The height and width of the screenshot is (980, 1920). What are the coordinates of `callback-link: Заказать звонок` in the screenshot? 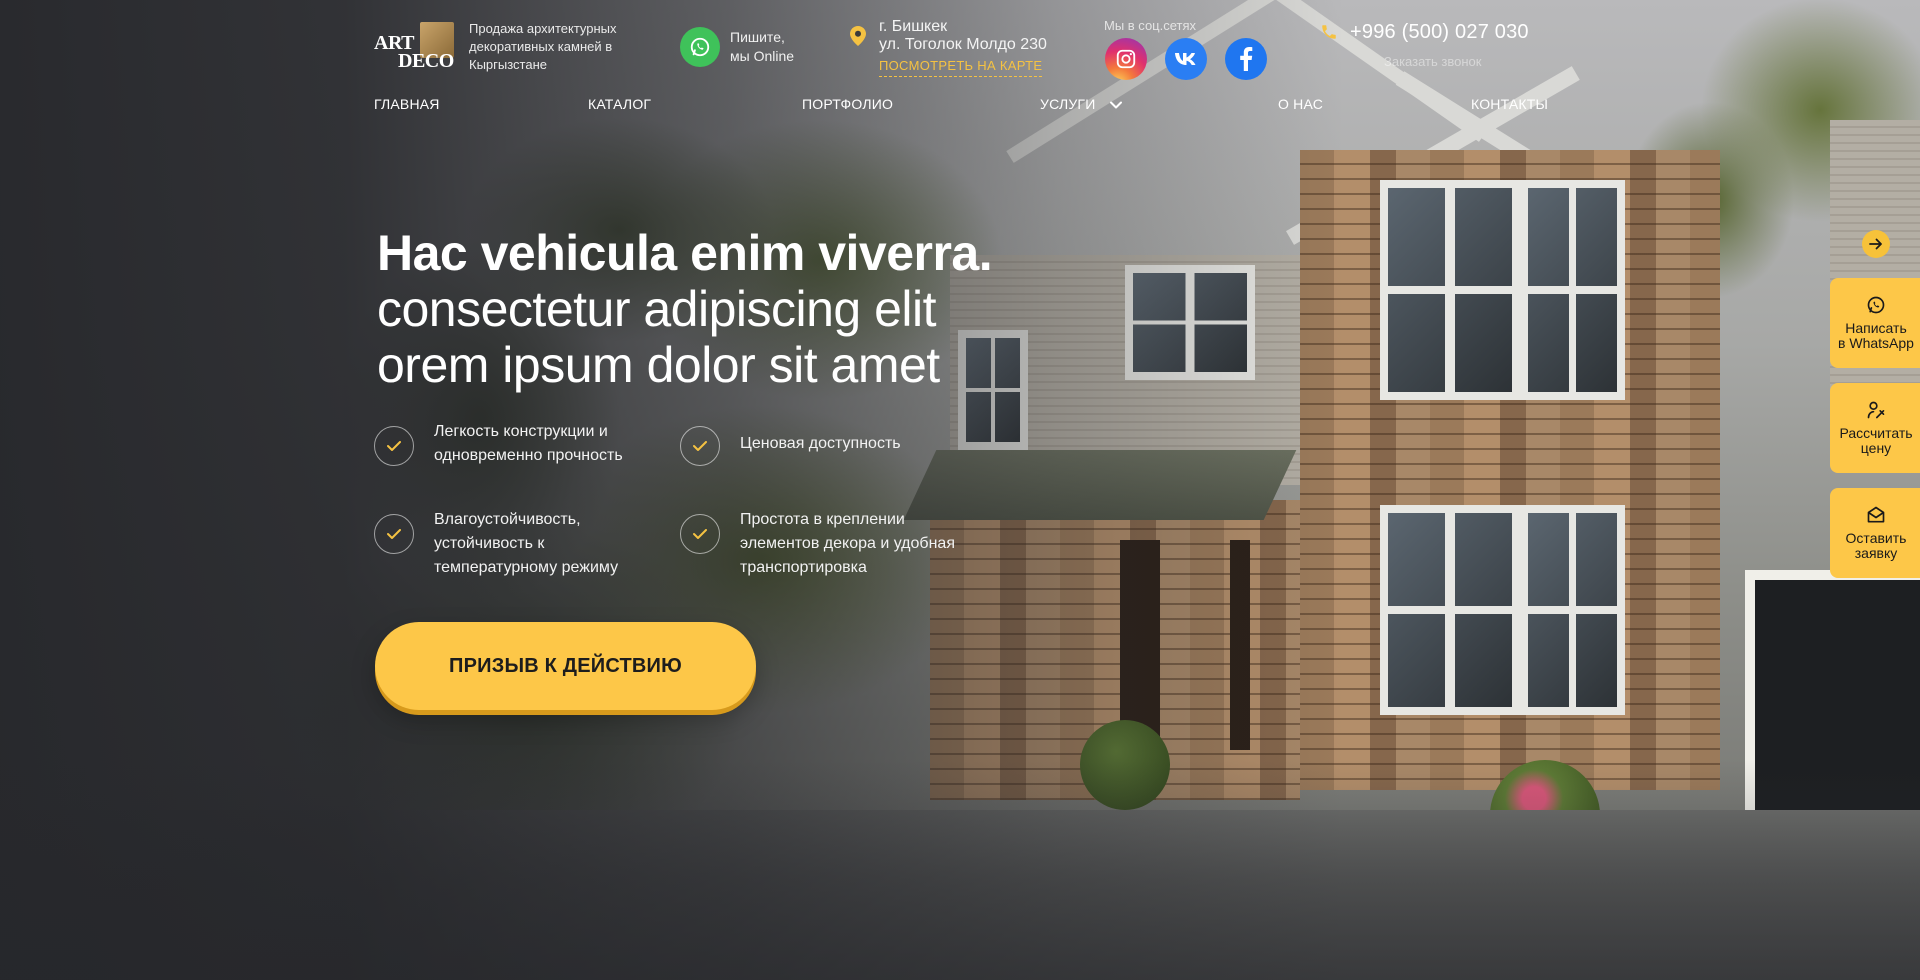 It's located at (1432, 61).